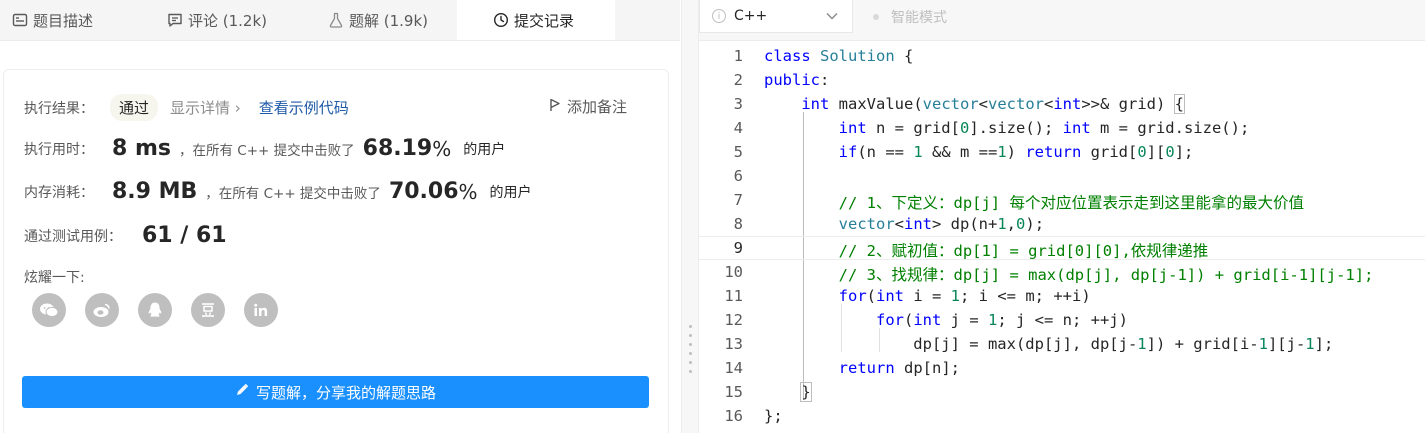  I want to click on testcases-key: 通过测试用例：, so click(73, 236).